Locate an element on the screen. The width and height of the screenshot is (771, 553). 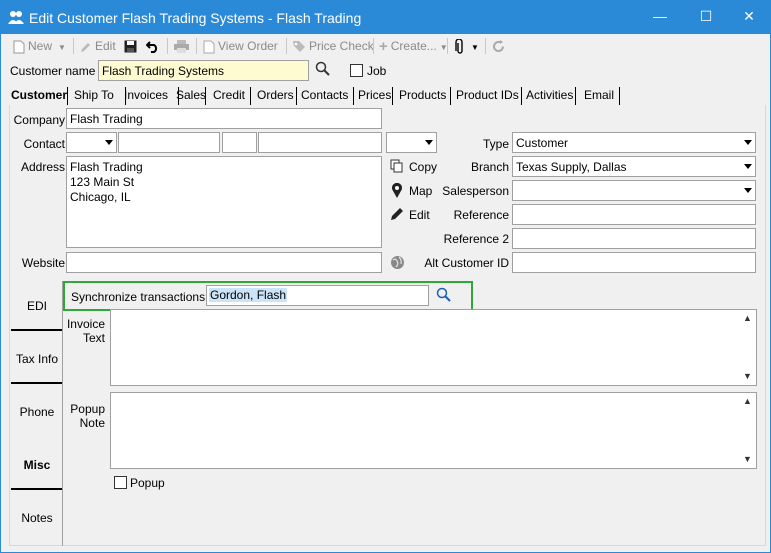
tab-product-ids: Product IDs is located at coordinates (488, 96).